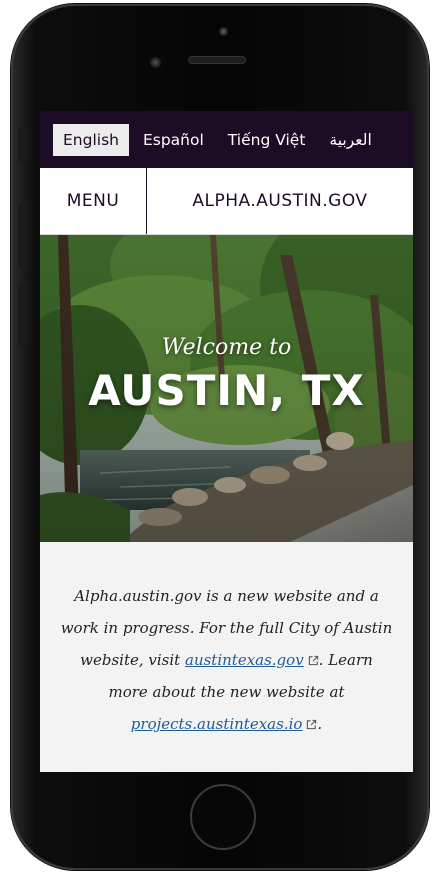 This screenshot has height=877, width=433. Describe the element at coordinates (244, 660) in the screenshot. I see `austintexas-link: austintexas.gov` at that location.